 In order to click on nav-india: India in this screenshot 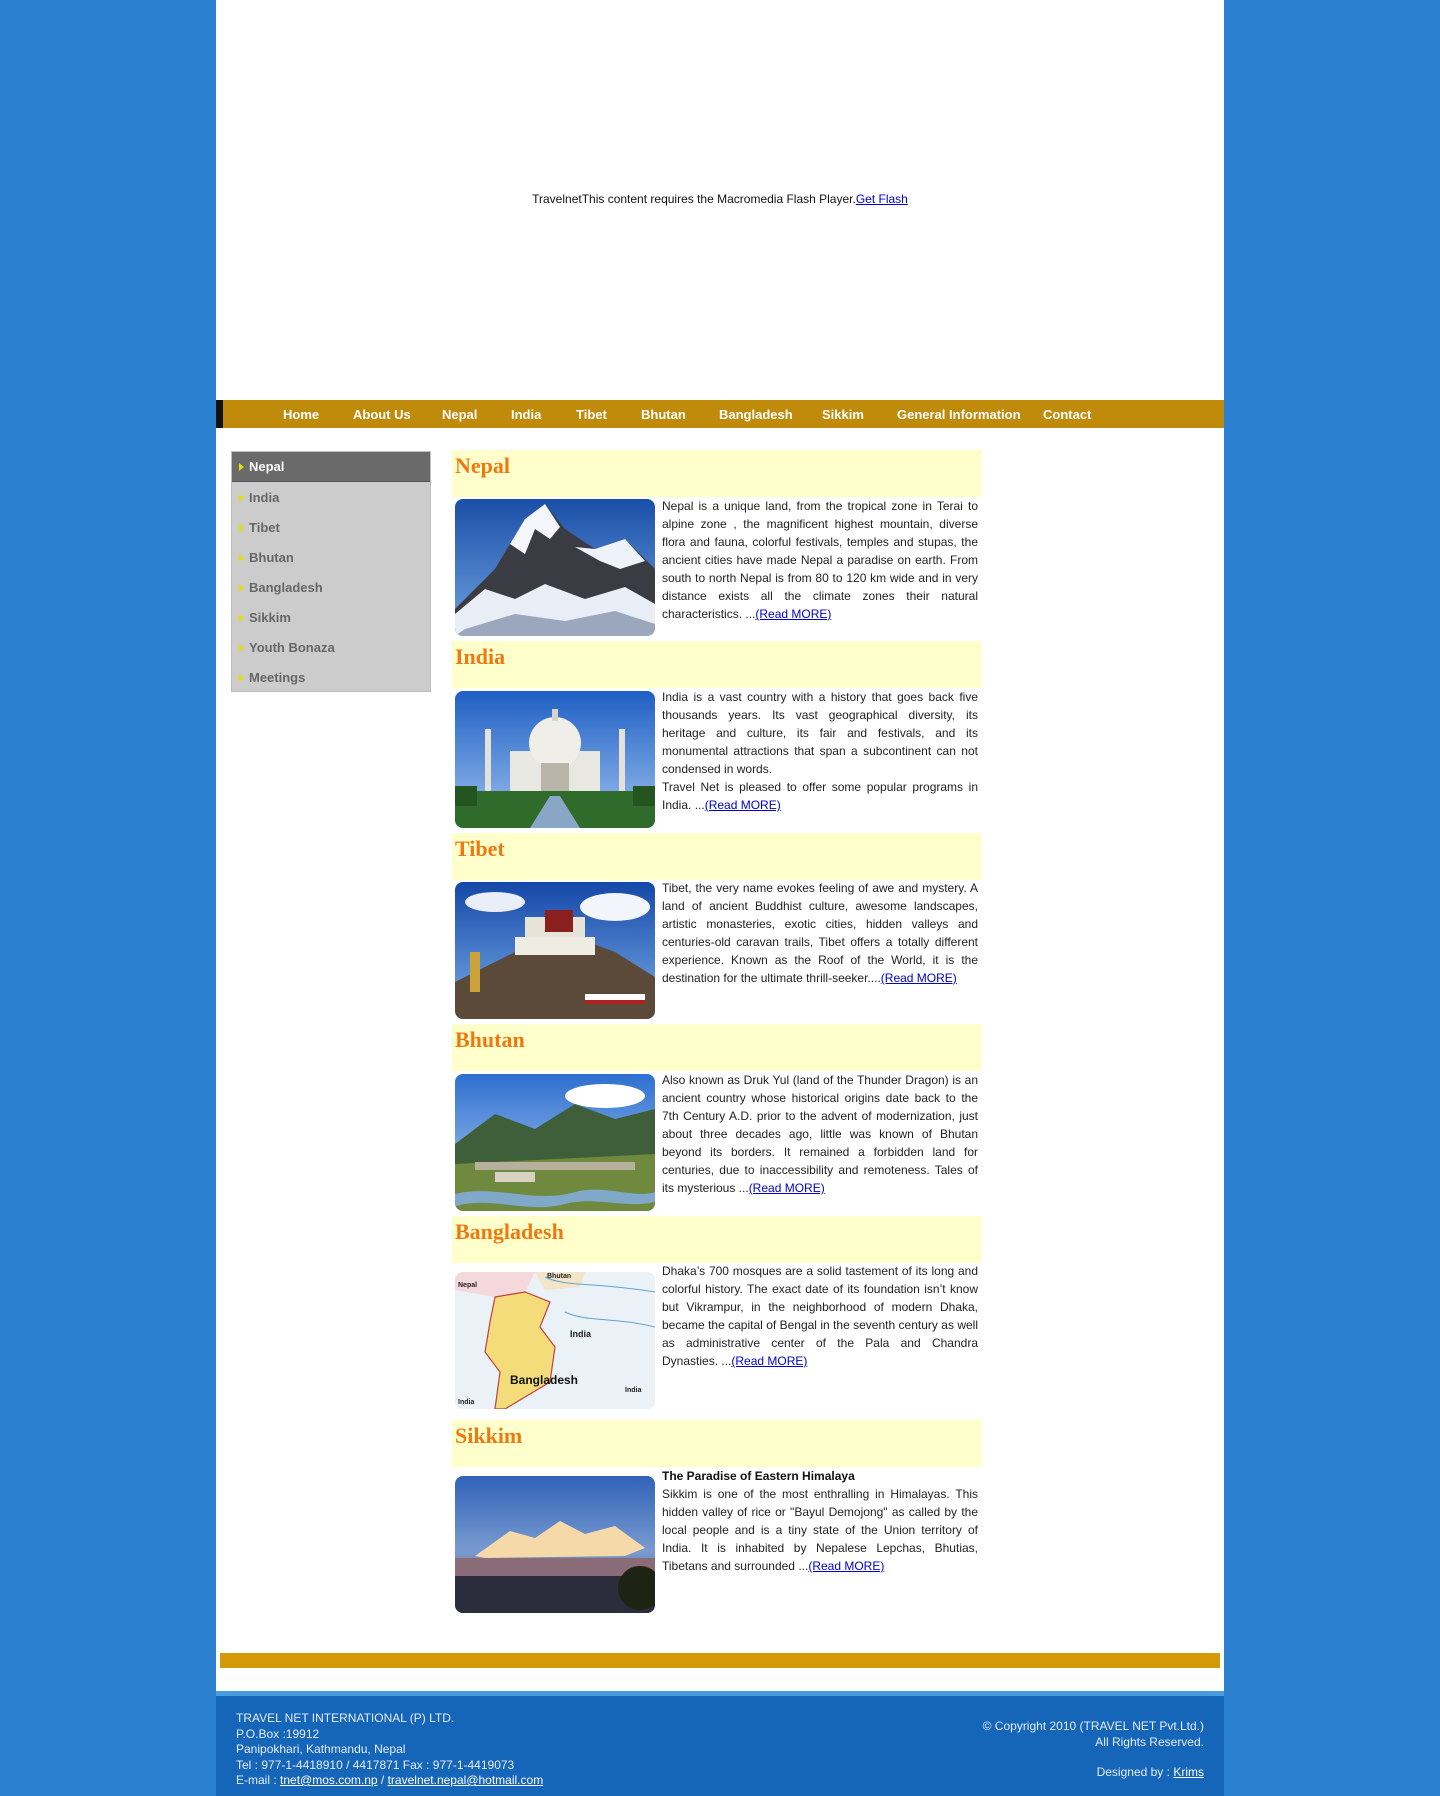, I will do `click(526, 414)`.